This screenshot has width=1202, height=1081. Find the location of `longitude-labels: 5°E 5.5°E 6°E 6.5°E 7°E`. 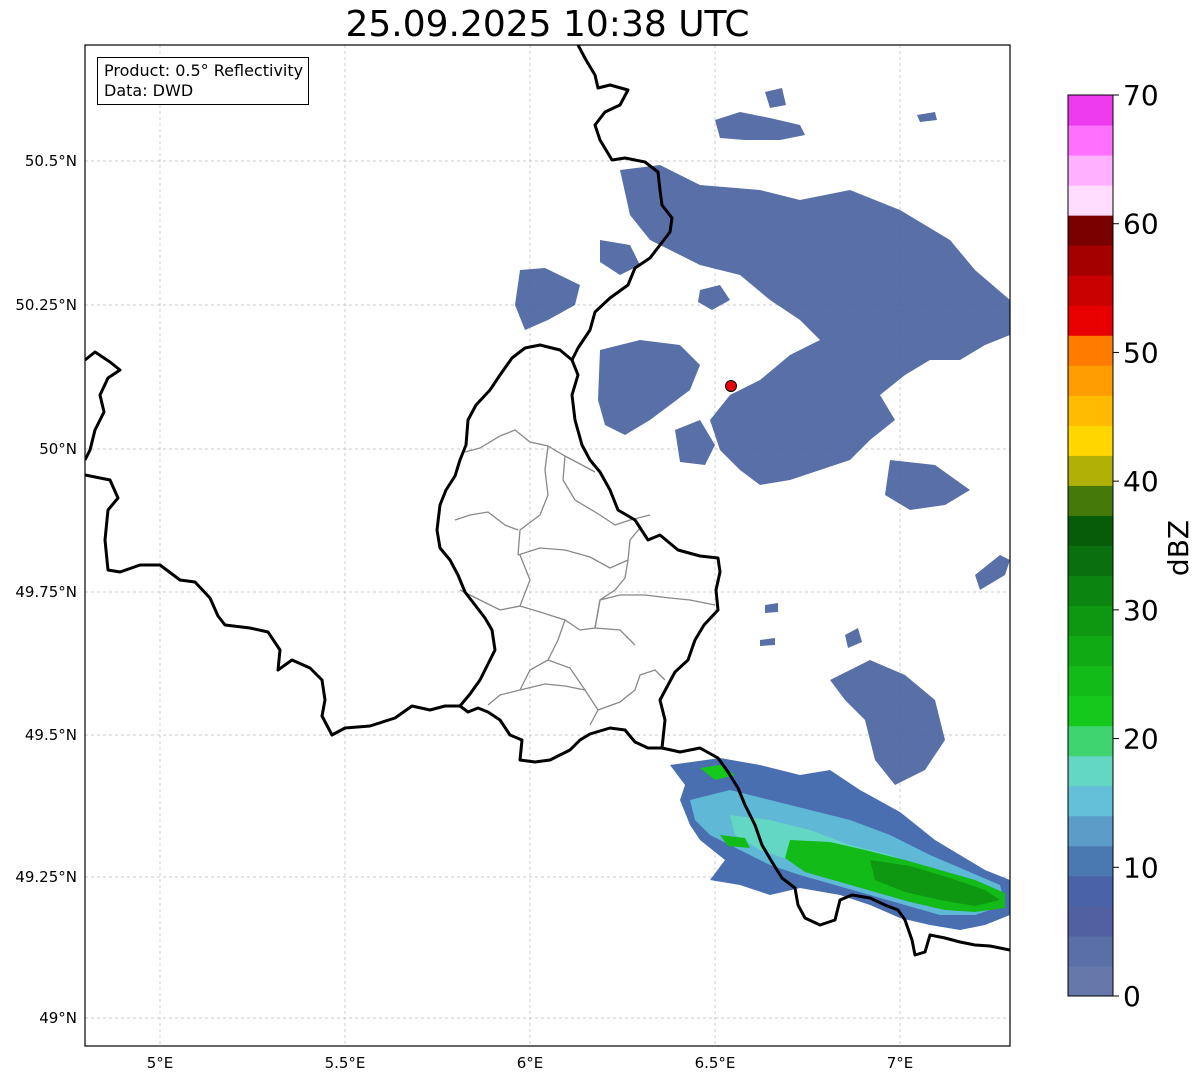

longitude-labels: 5°E 5.5°E 6°E 6.5°E 7°E is located at coordinates (530, 1063).